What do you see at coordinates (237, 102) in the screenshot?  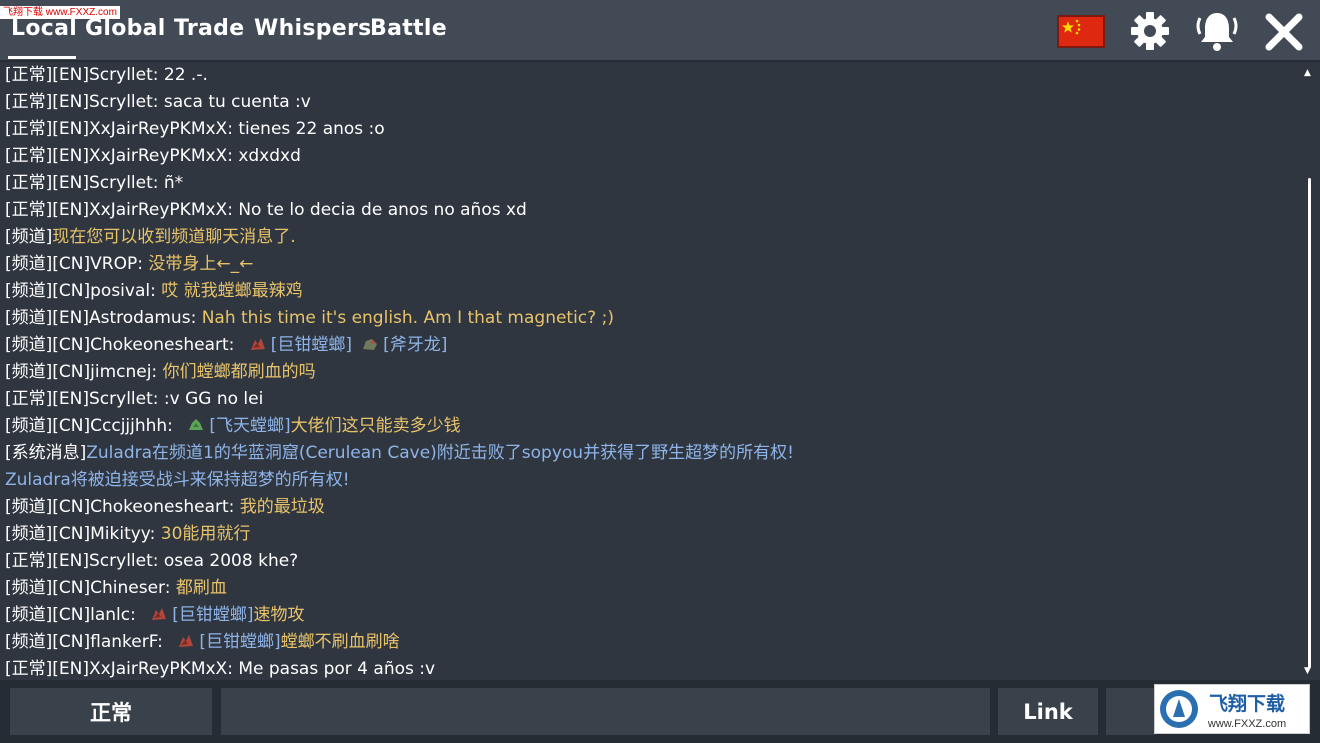 I see `message-body: saca tu cuenta :v` at bounding box center [237, 102].